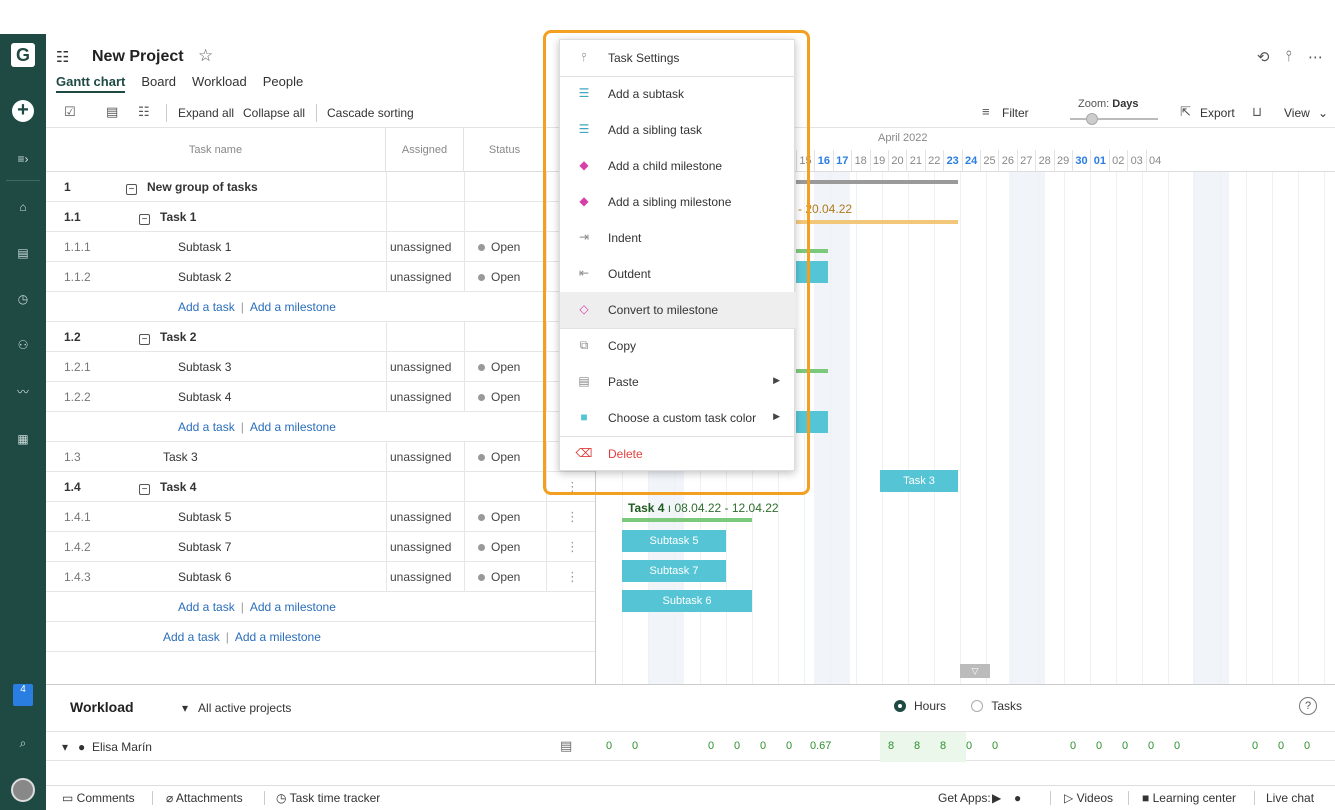 This screenshot has height=810, width=1335. What do you see at coordinates (674, 571) in the screenshot?
I see `subtask7-bar: Subtask 7` at bounding box center [674, 571].